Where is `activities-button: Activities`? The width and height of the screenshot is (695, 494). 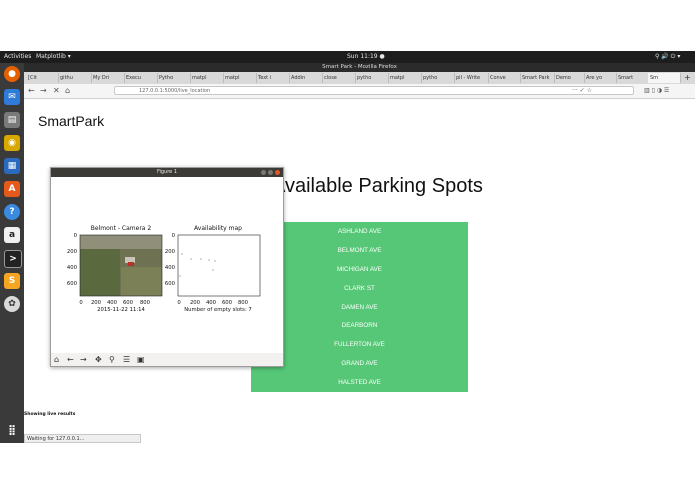 activities-button: Activities is located at coordinates (17, 56).